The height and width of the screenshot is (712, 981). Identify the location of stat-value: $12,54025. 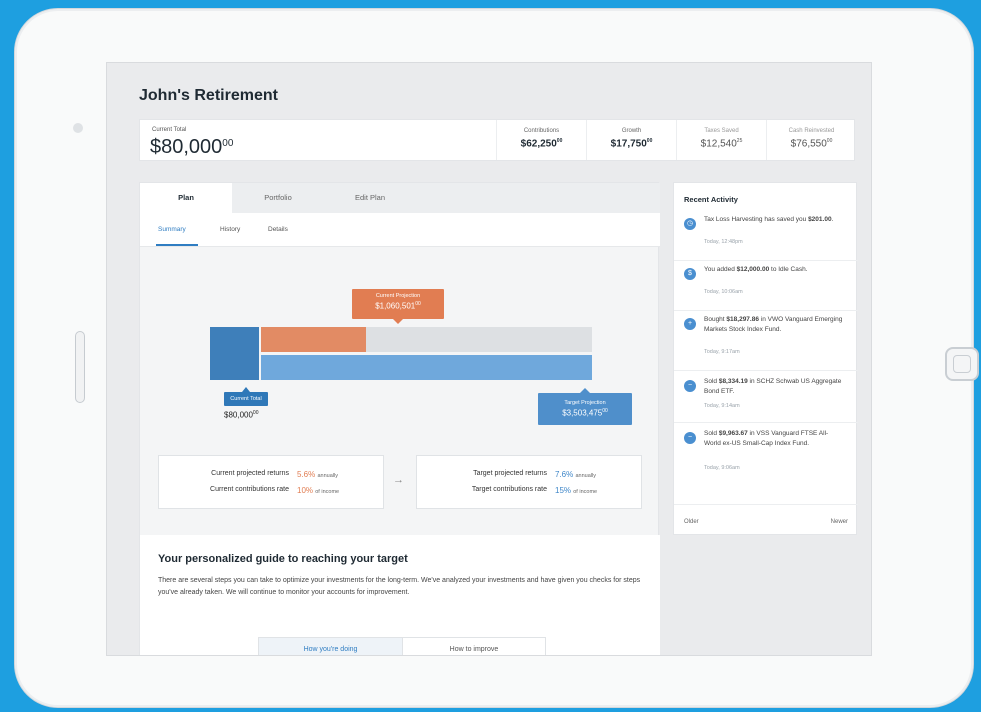
(721, 143).